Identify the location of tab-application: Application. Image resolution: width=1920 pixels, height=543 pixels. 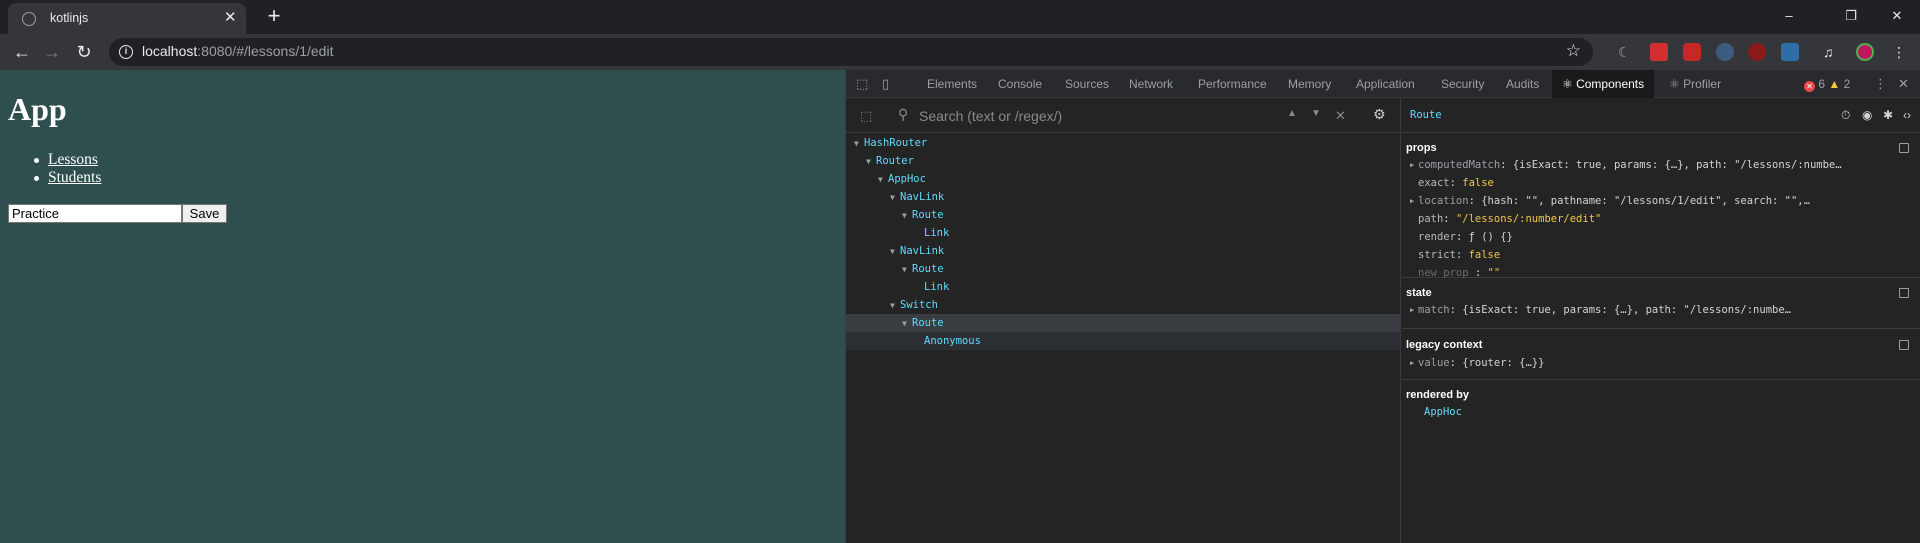
(1385, 84).